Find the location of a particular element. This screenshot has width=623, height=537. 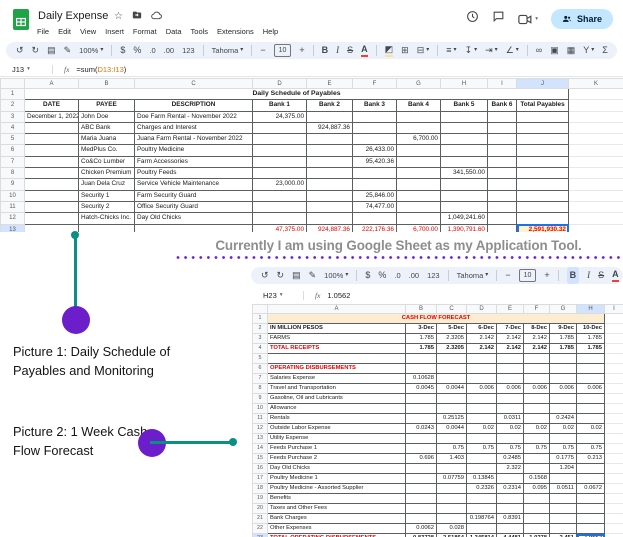

cell-H6 is located at coordinates (590, 368).